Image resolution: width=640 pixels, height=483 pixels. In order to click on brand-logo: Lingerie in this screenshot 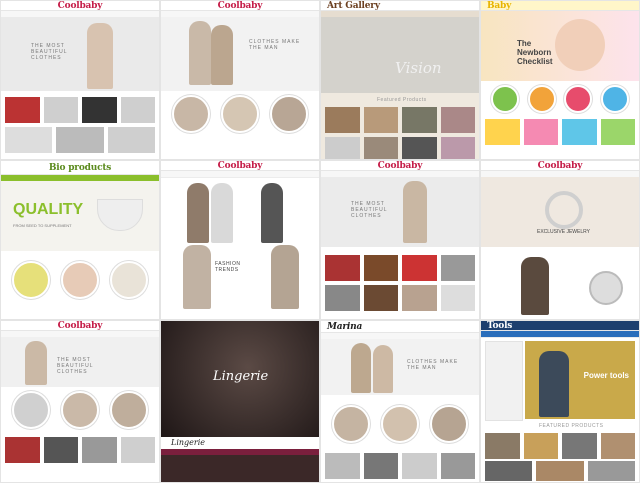, I will do `click(188, 442)`.